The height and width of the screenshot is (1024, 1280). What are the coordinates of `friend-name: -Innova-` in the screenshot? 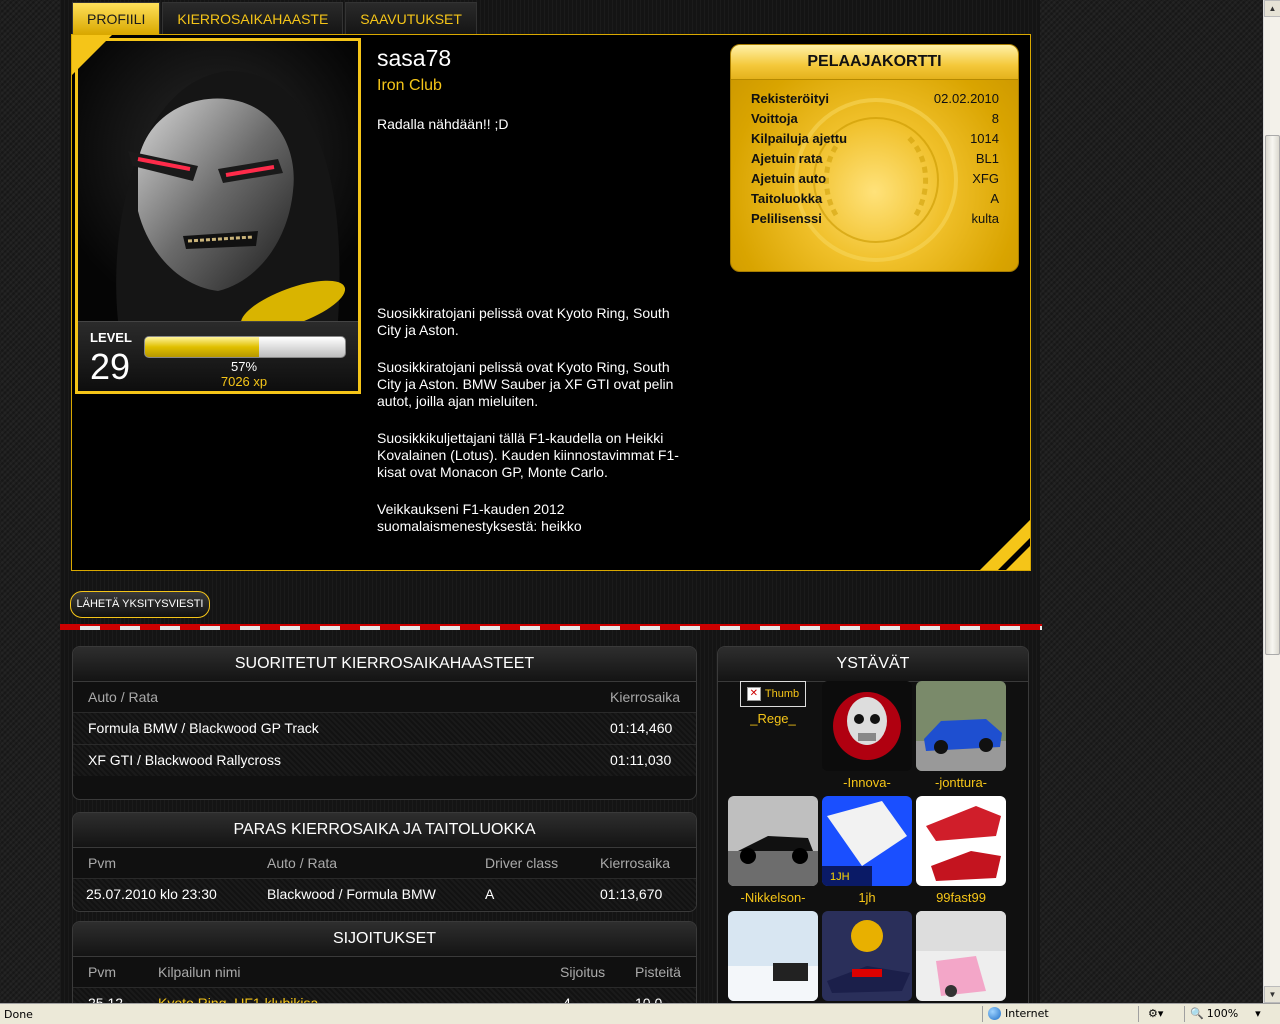 It's located at (867, 782).